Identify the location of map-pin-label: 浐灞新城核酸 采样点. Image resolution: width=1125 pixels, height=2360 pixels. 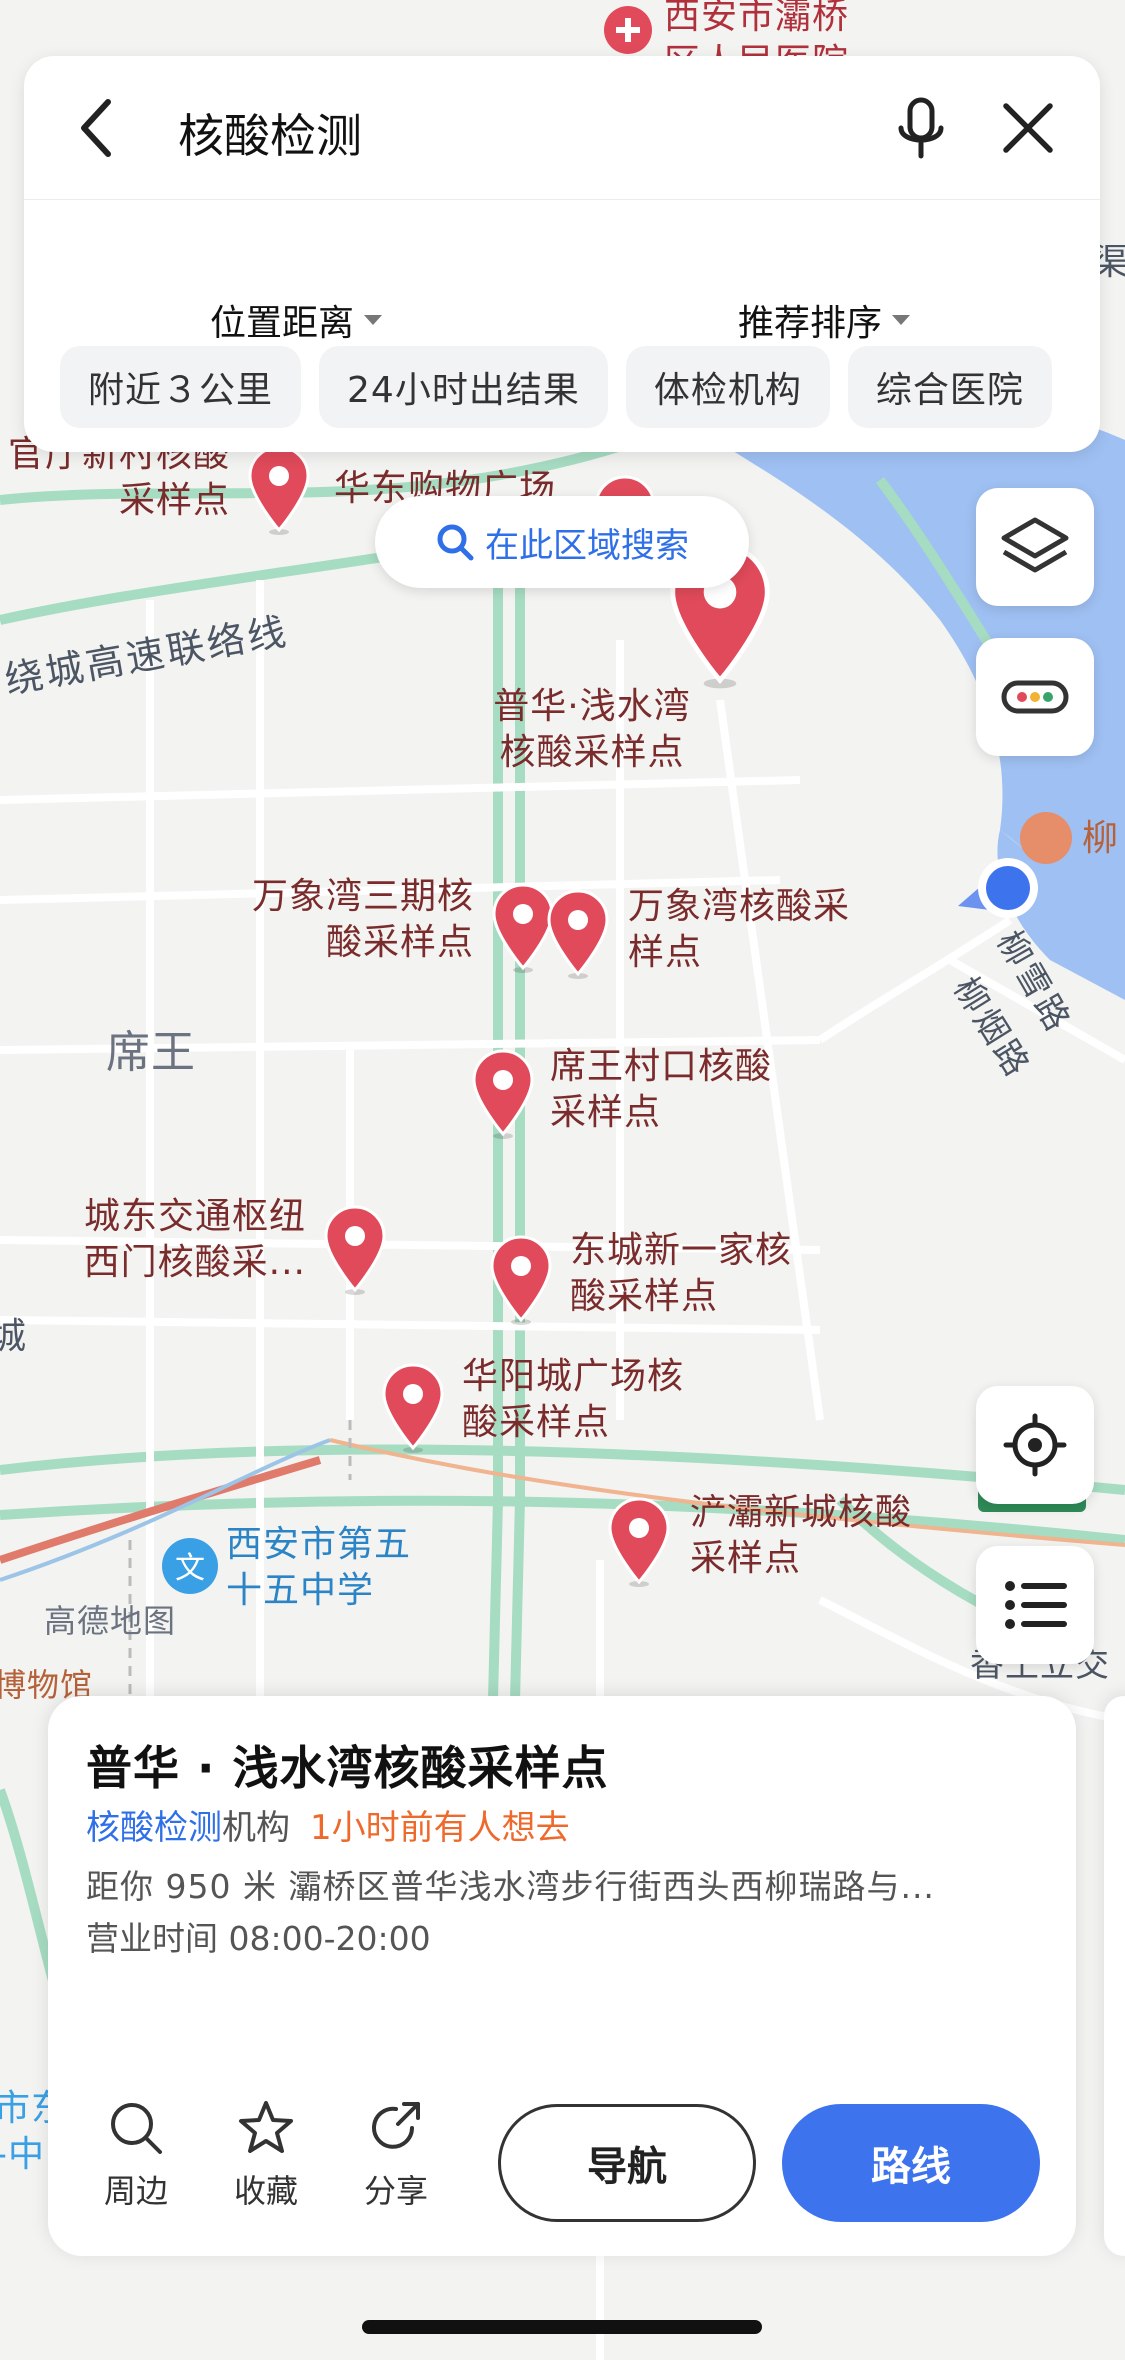
(801, 1536).